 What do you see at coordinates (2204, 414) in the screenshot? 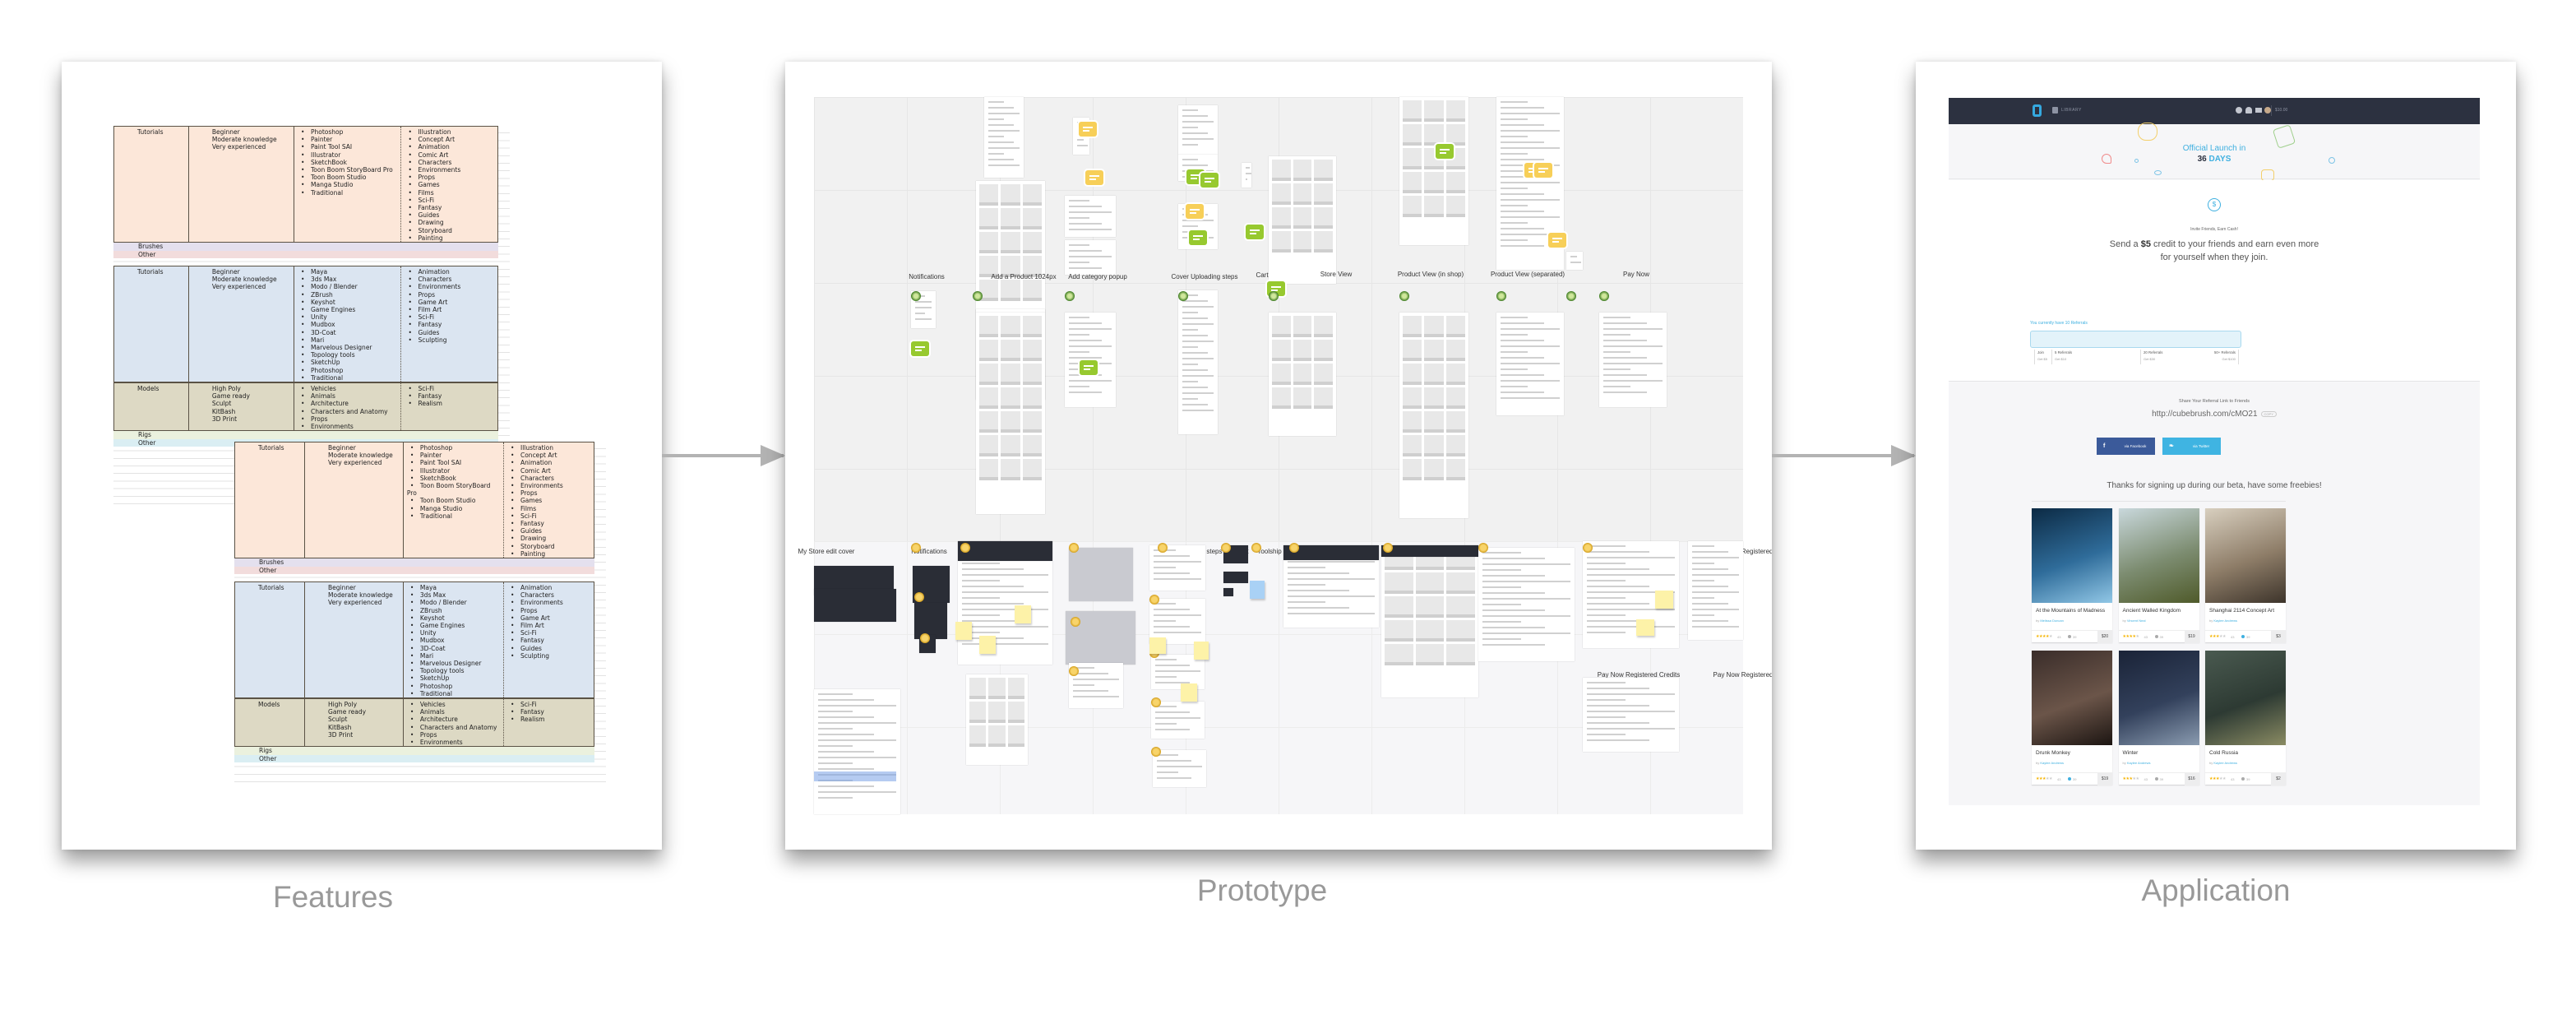
I see `referral-url: http://cubebrush.com/cMO21` at bounding box center [2204, 414].